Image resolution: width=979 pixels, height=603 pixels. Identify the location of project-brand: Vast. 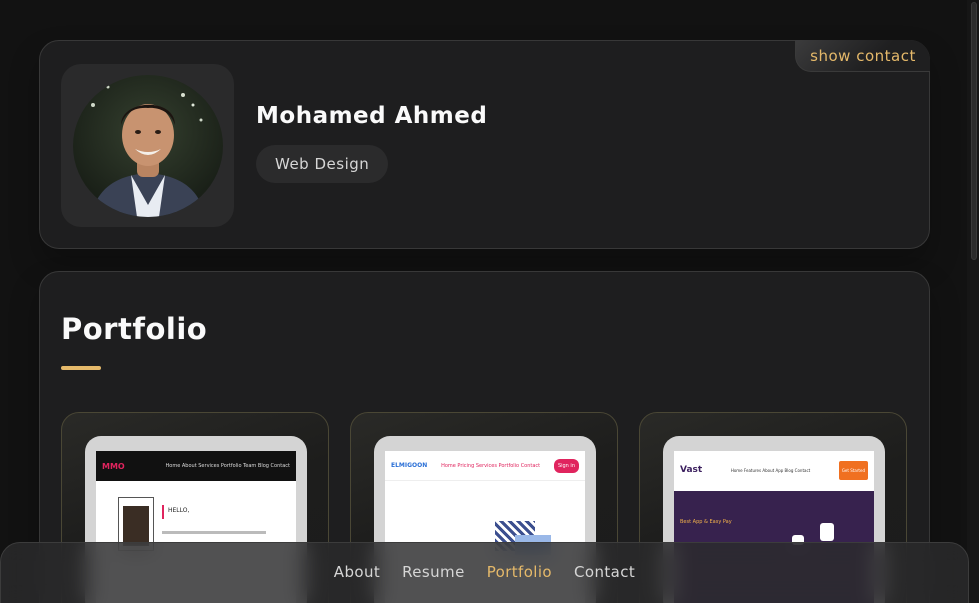
(691, 470).